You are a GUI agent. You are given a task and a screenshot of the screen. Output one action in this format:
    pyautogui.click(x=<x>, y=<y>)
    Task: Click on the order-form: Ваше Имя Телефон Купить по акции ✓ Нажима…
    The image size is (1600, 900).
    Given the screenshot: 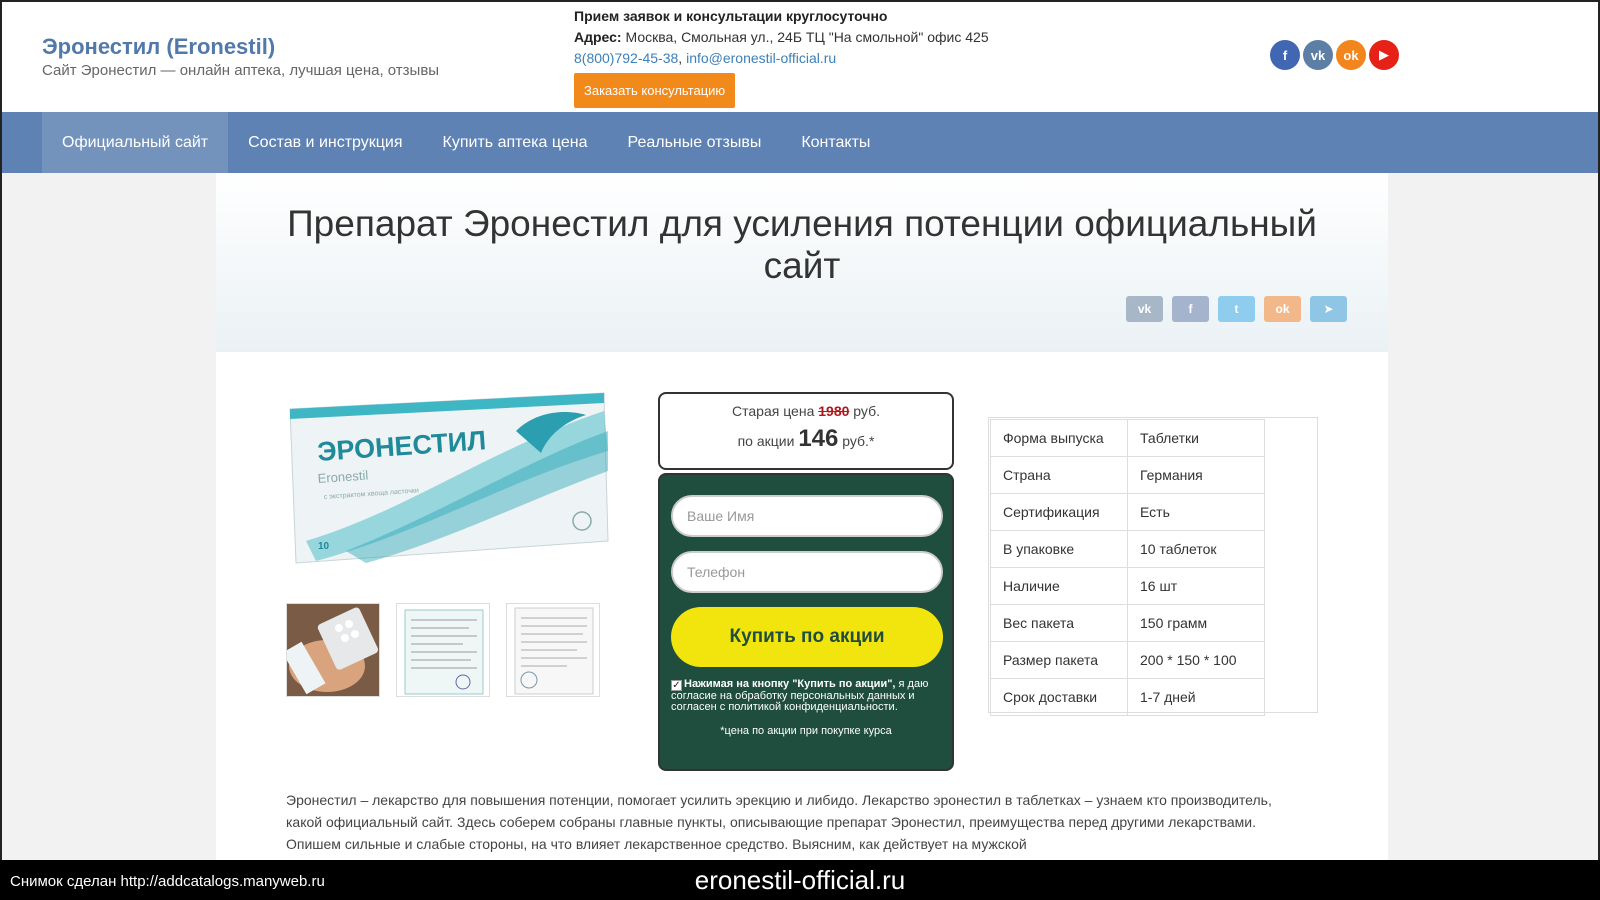 What is the action you would take?
    pyautogui.click(x=806, y=622)
    